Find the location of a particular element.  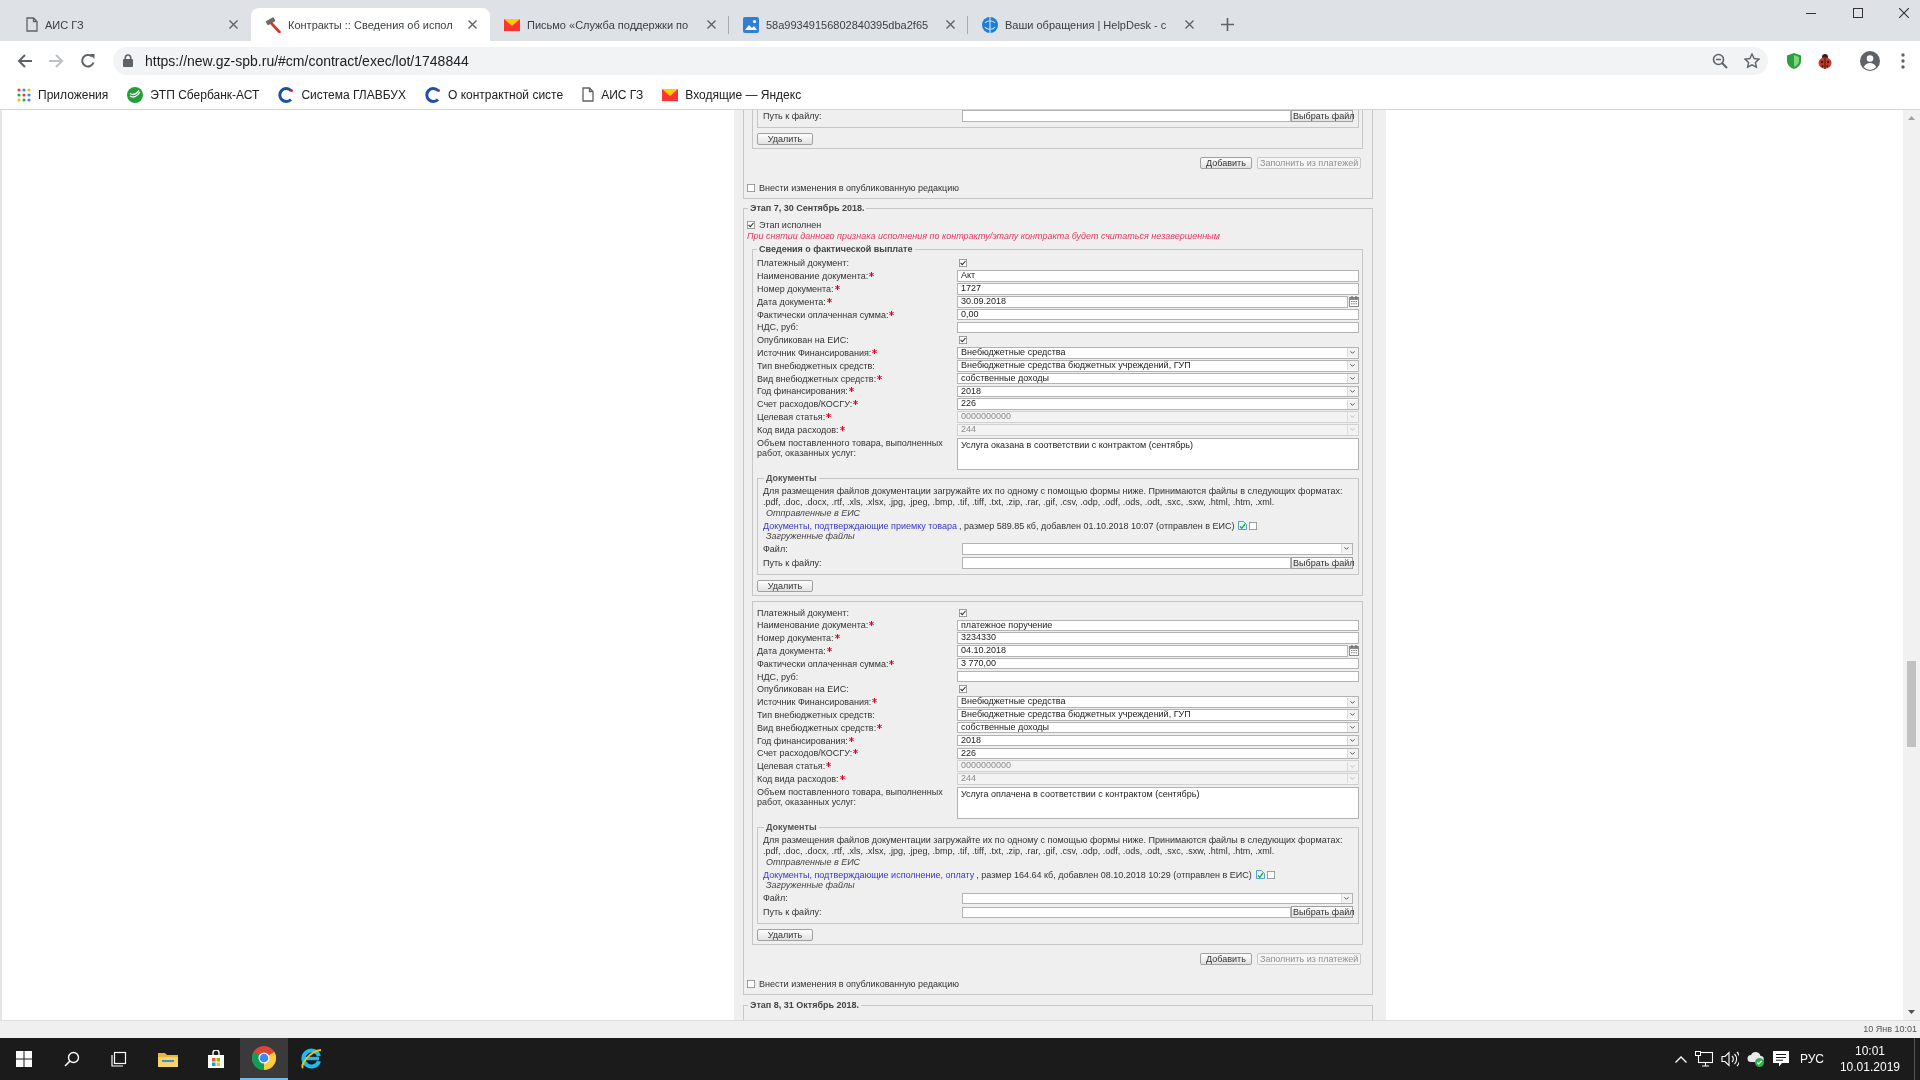

text-area: Услуга оплачена в соответствии с контрактом (сентябрь) is located at coordinates (1158, 803).